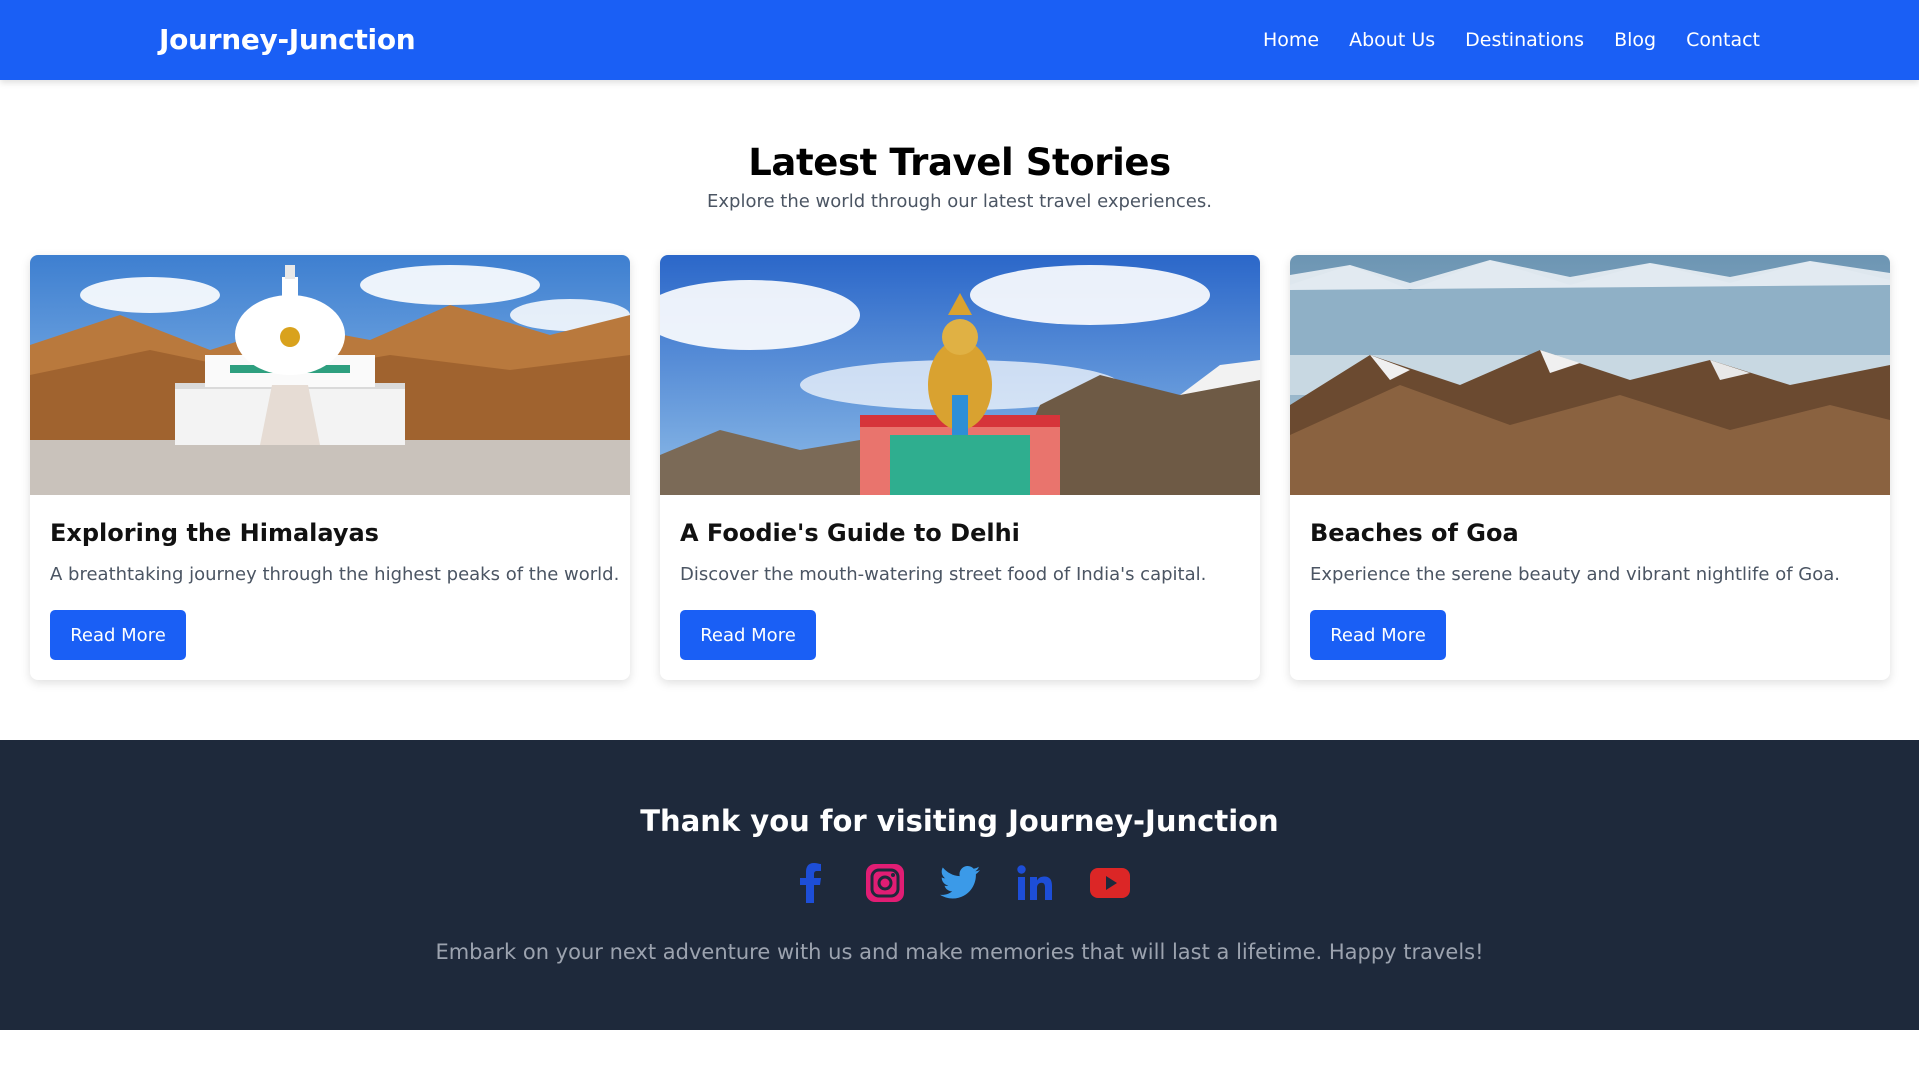 The height and width of the screenshot is (1079, 1919). Describe the element at coordinates (1392, 40) in the screenshot. I see `nav-link-about-us: About Us` at that location.